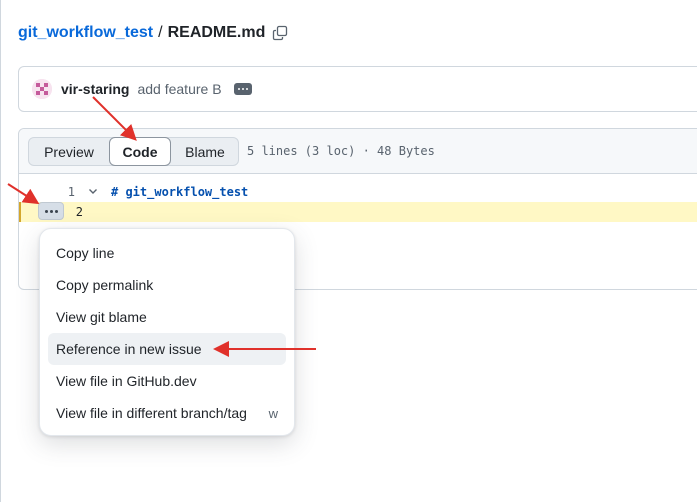 The width and height of the screenshot is (697, 502). I want to click on tab-code: Code, so click(140, 151).